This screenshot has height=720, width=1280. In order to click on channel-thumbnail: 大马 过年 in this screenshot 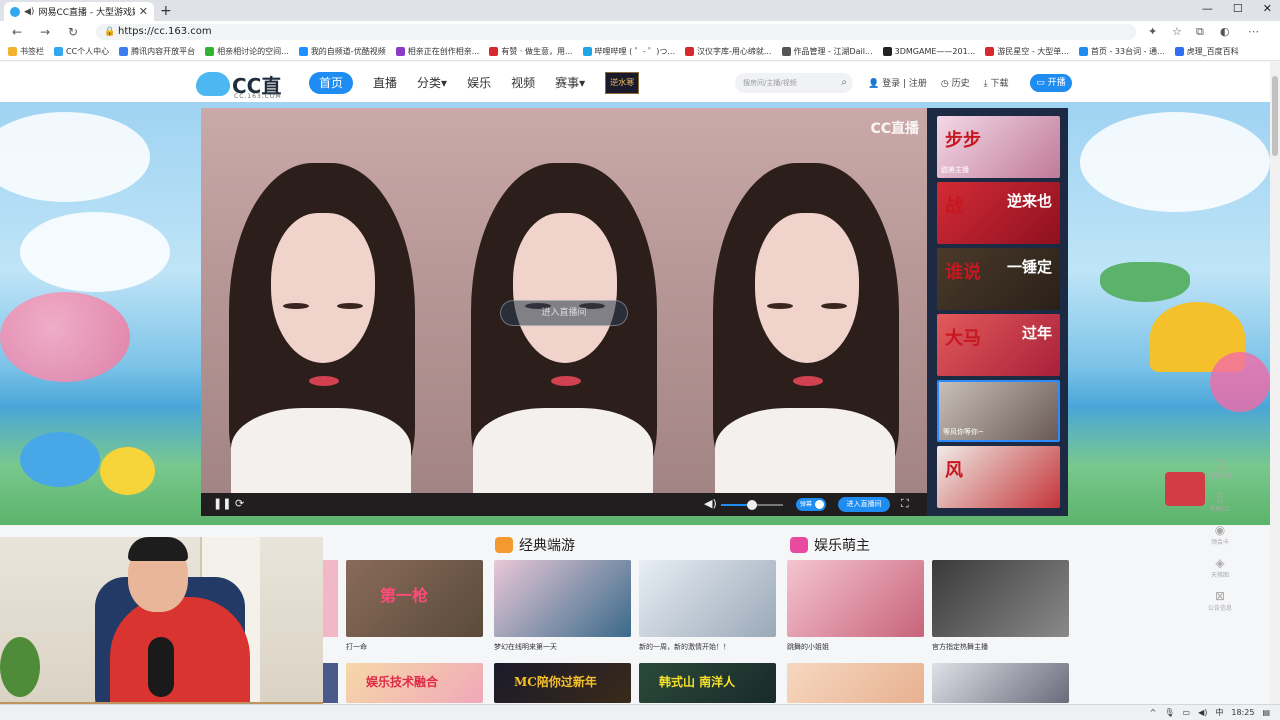, I will do `click(998, 345)`.